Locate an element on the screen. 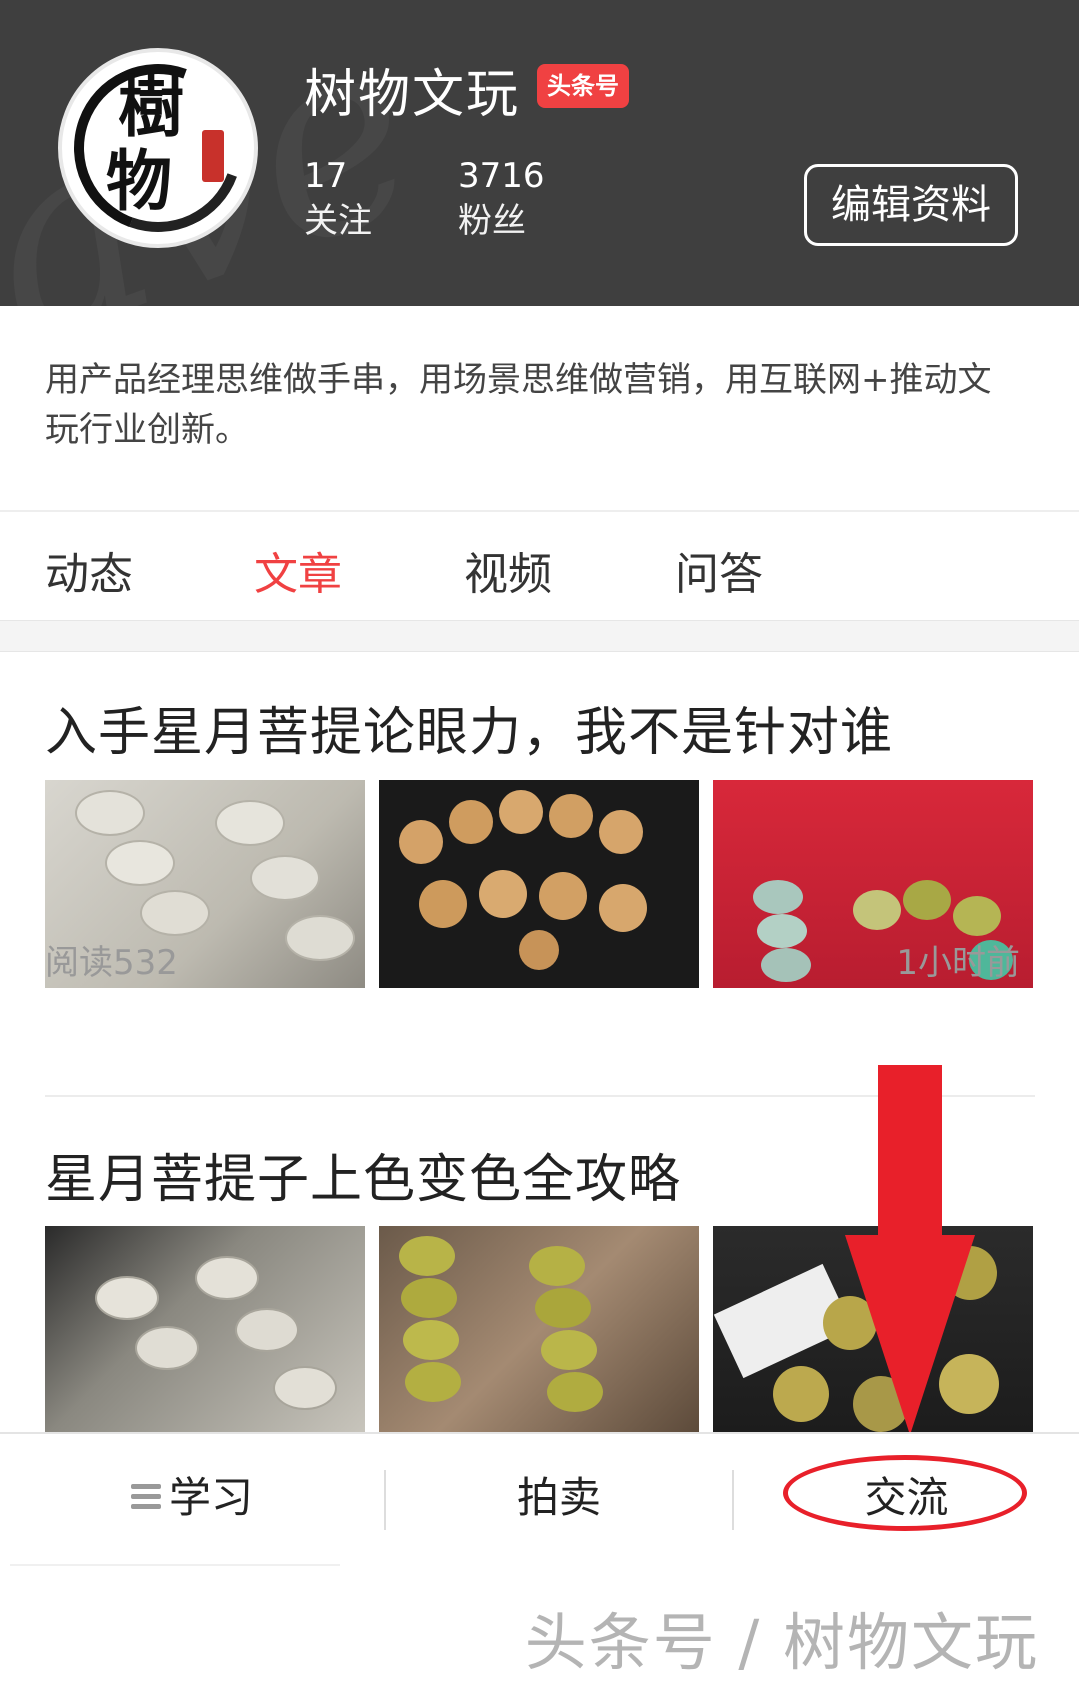 The height and width of the screenshot is (1689, 1079). red-circle-annotation is located at coordinates (905, 1493).